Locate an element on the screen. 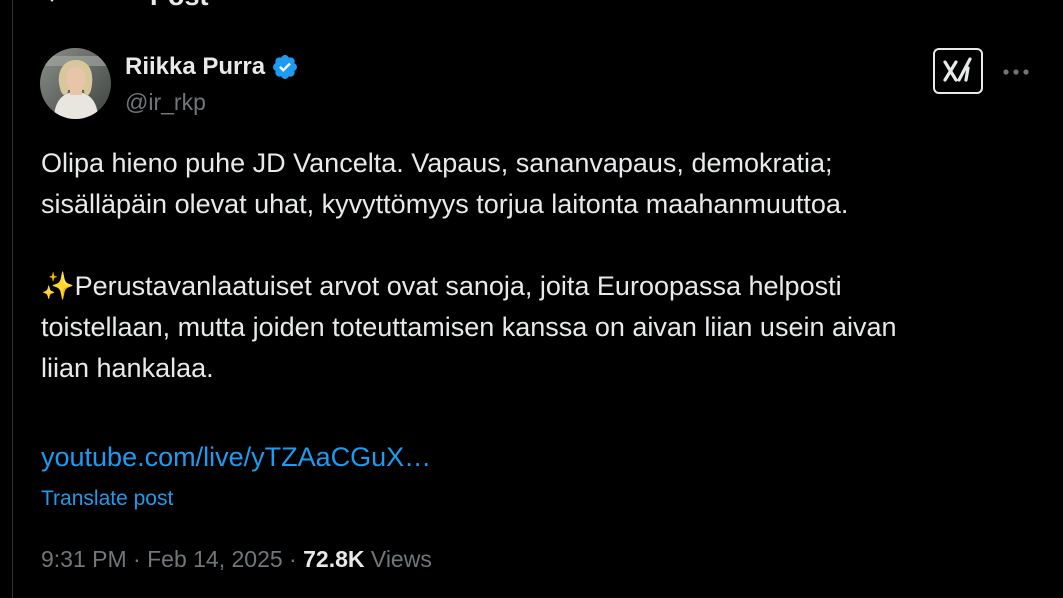 This screenshot has width=1063, height=598. views-label: Views is located at coordinates (398, 559).